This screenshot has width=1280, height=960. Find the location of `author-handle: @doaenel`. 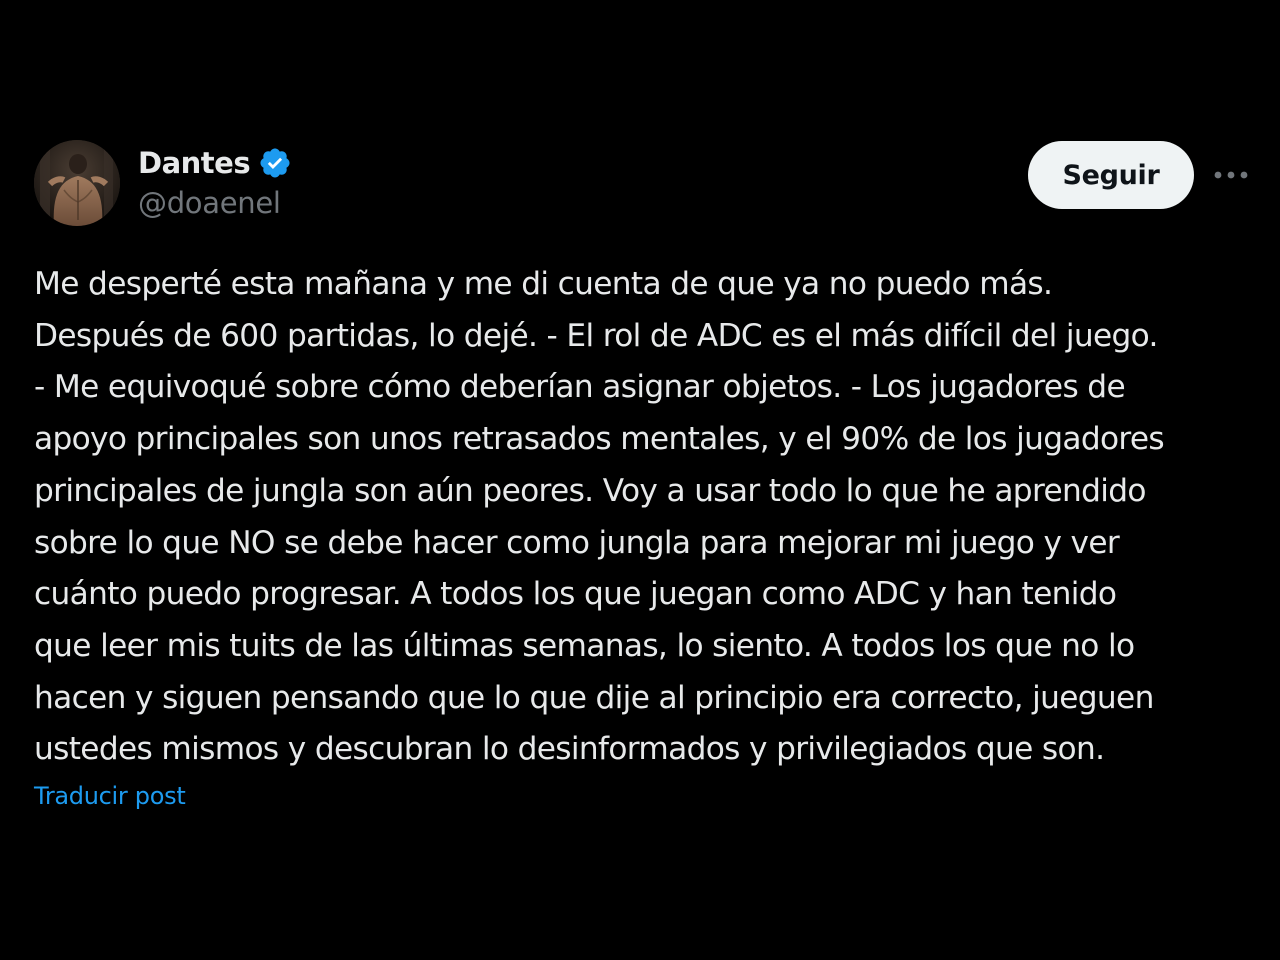

author-handle: @doaenel is located at coordinates (215, 203).